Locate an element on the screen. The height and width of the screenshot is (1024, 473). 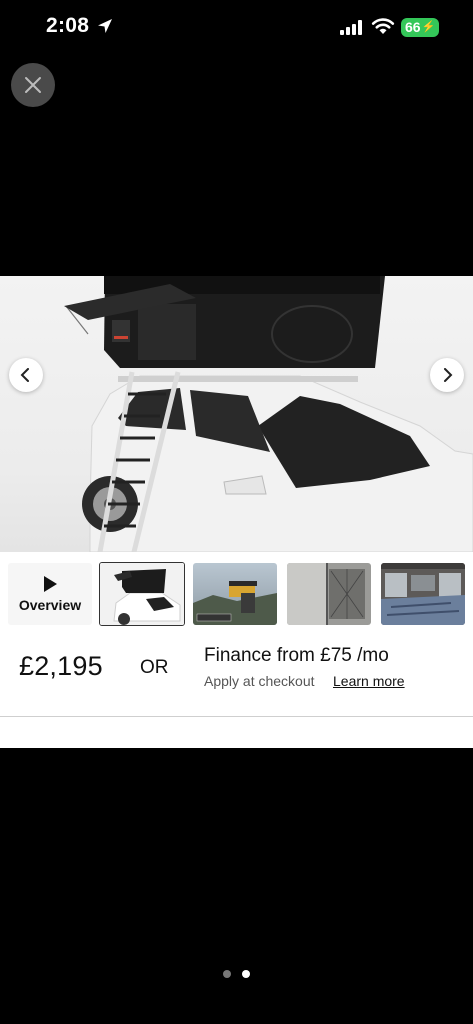
page-dot-active is located at coordinates (246, 974).